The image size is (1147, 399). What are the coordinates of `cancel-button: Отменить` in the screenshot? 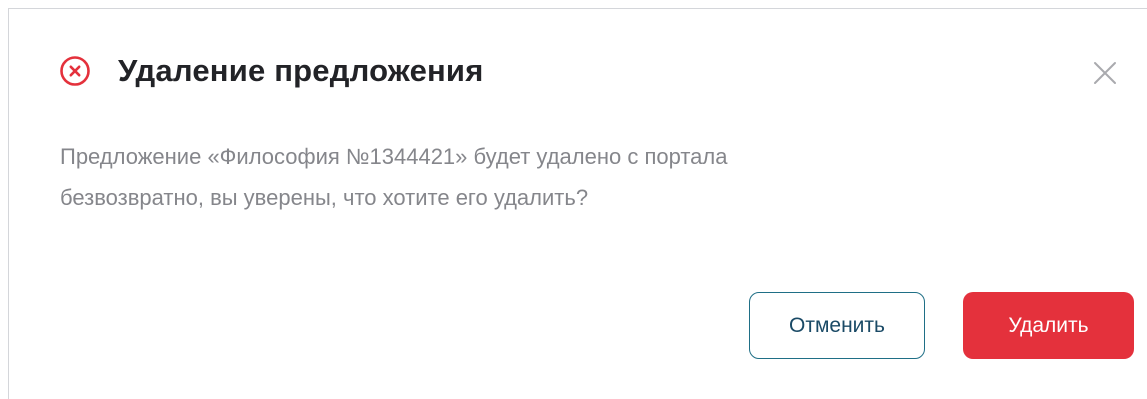 It's located at (837, 325).